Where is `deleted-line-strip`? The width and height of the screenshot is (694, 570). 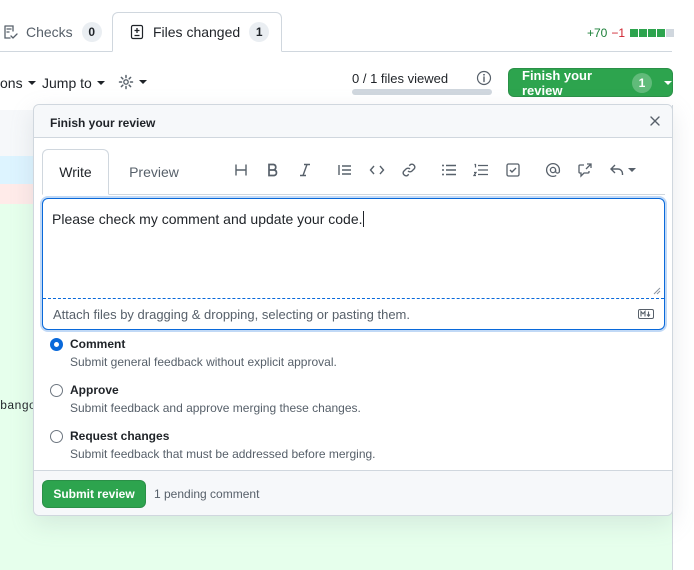 deleted-line-strip is located at coordinates (18, 194).